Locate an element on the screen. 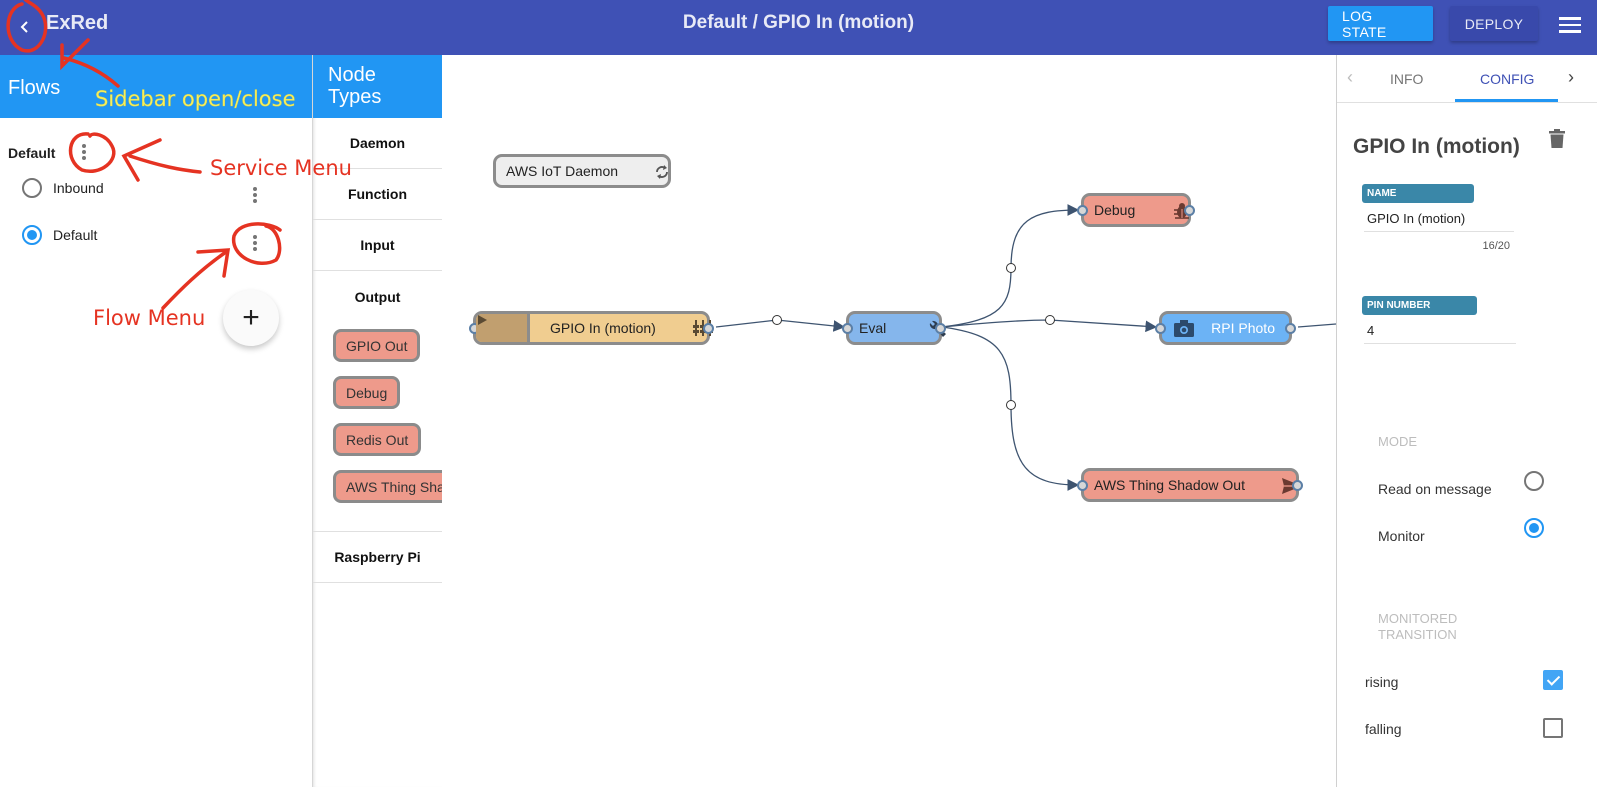 The width and height of the screenshot is (1597, 787). rising-checkbox is located at coordinates (1553, 680).